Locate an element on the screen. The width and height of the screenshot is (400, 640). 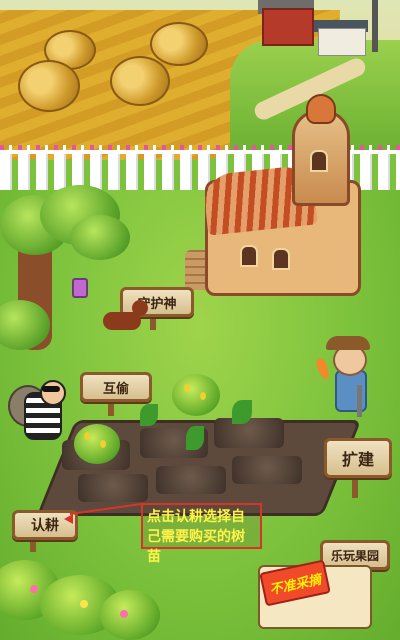
thief-mask is located at coordinates (51, 389).